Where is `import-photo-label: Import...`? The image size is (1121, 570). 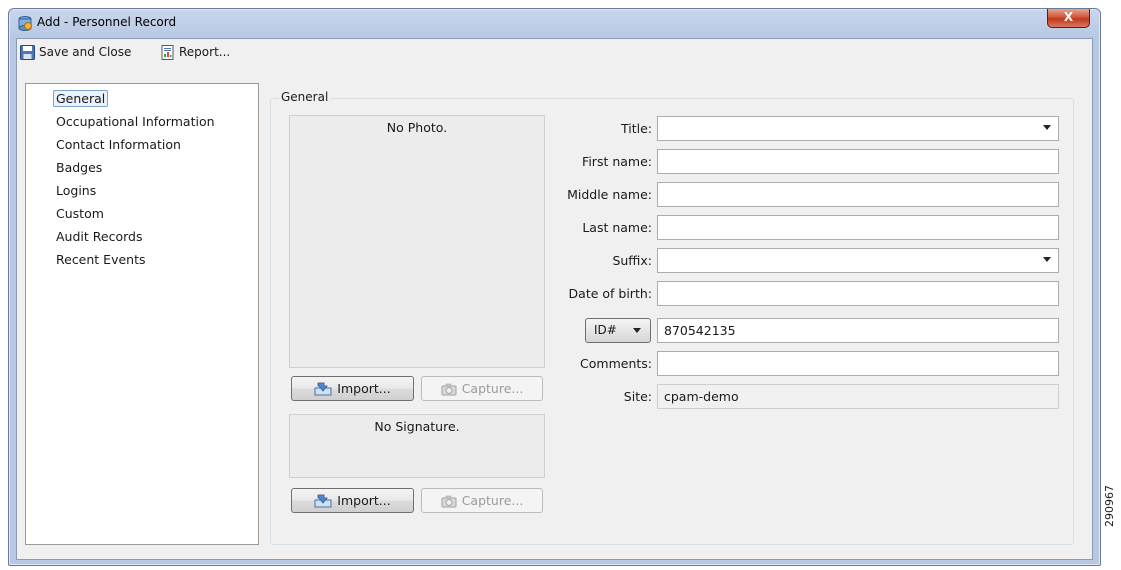 import-photo-label: Import... is located at coordinates (364, 388).